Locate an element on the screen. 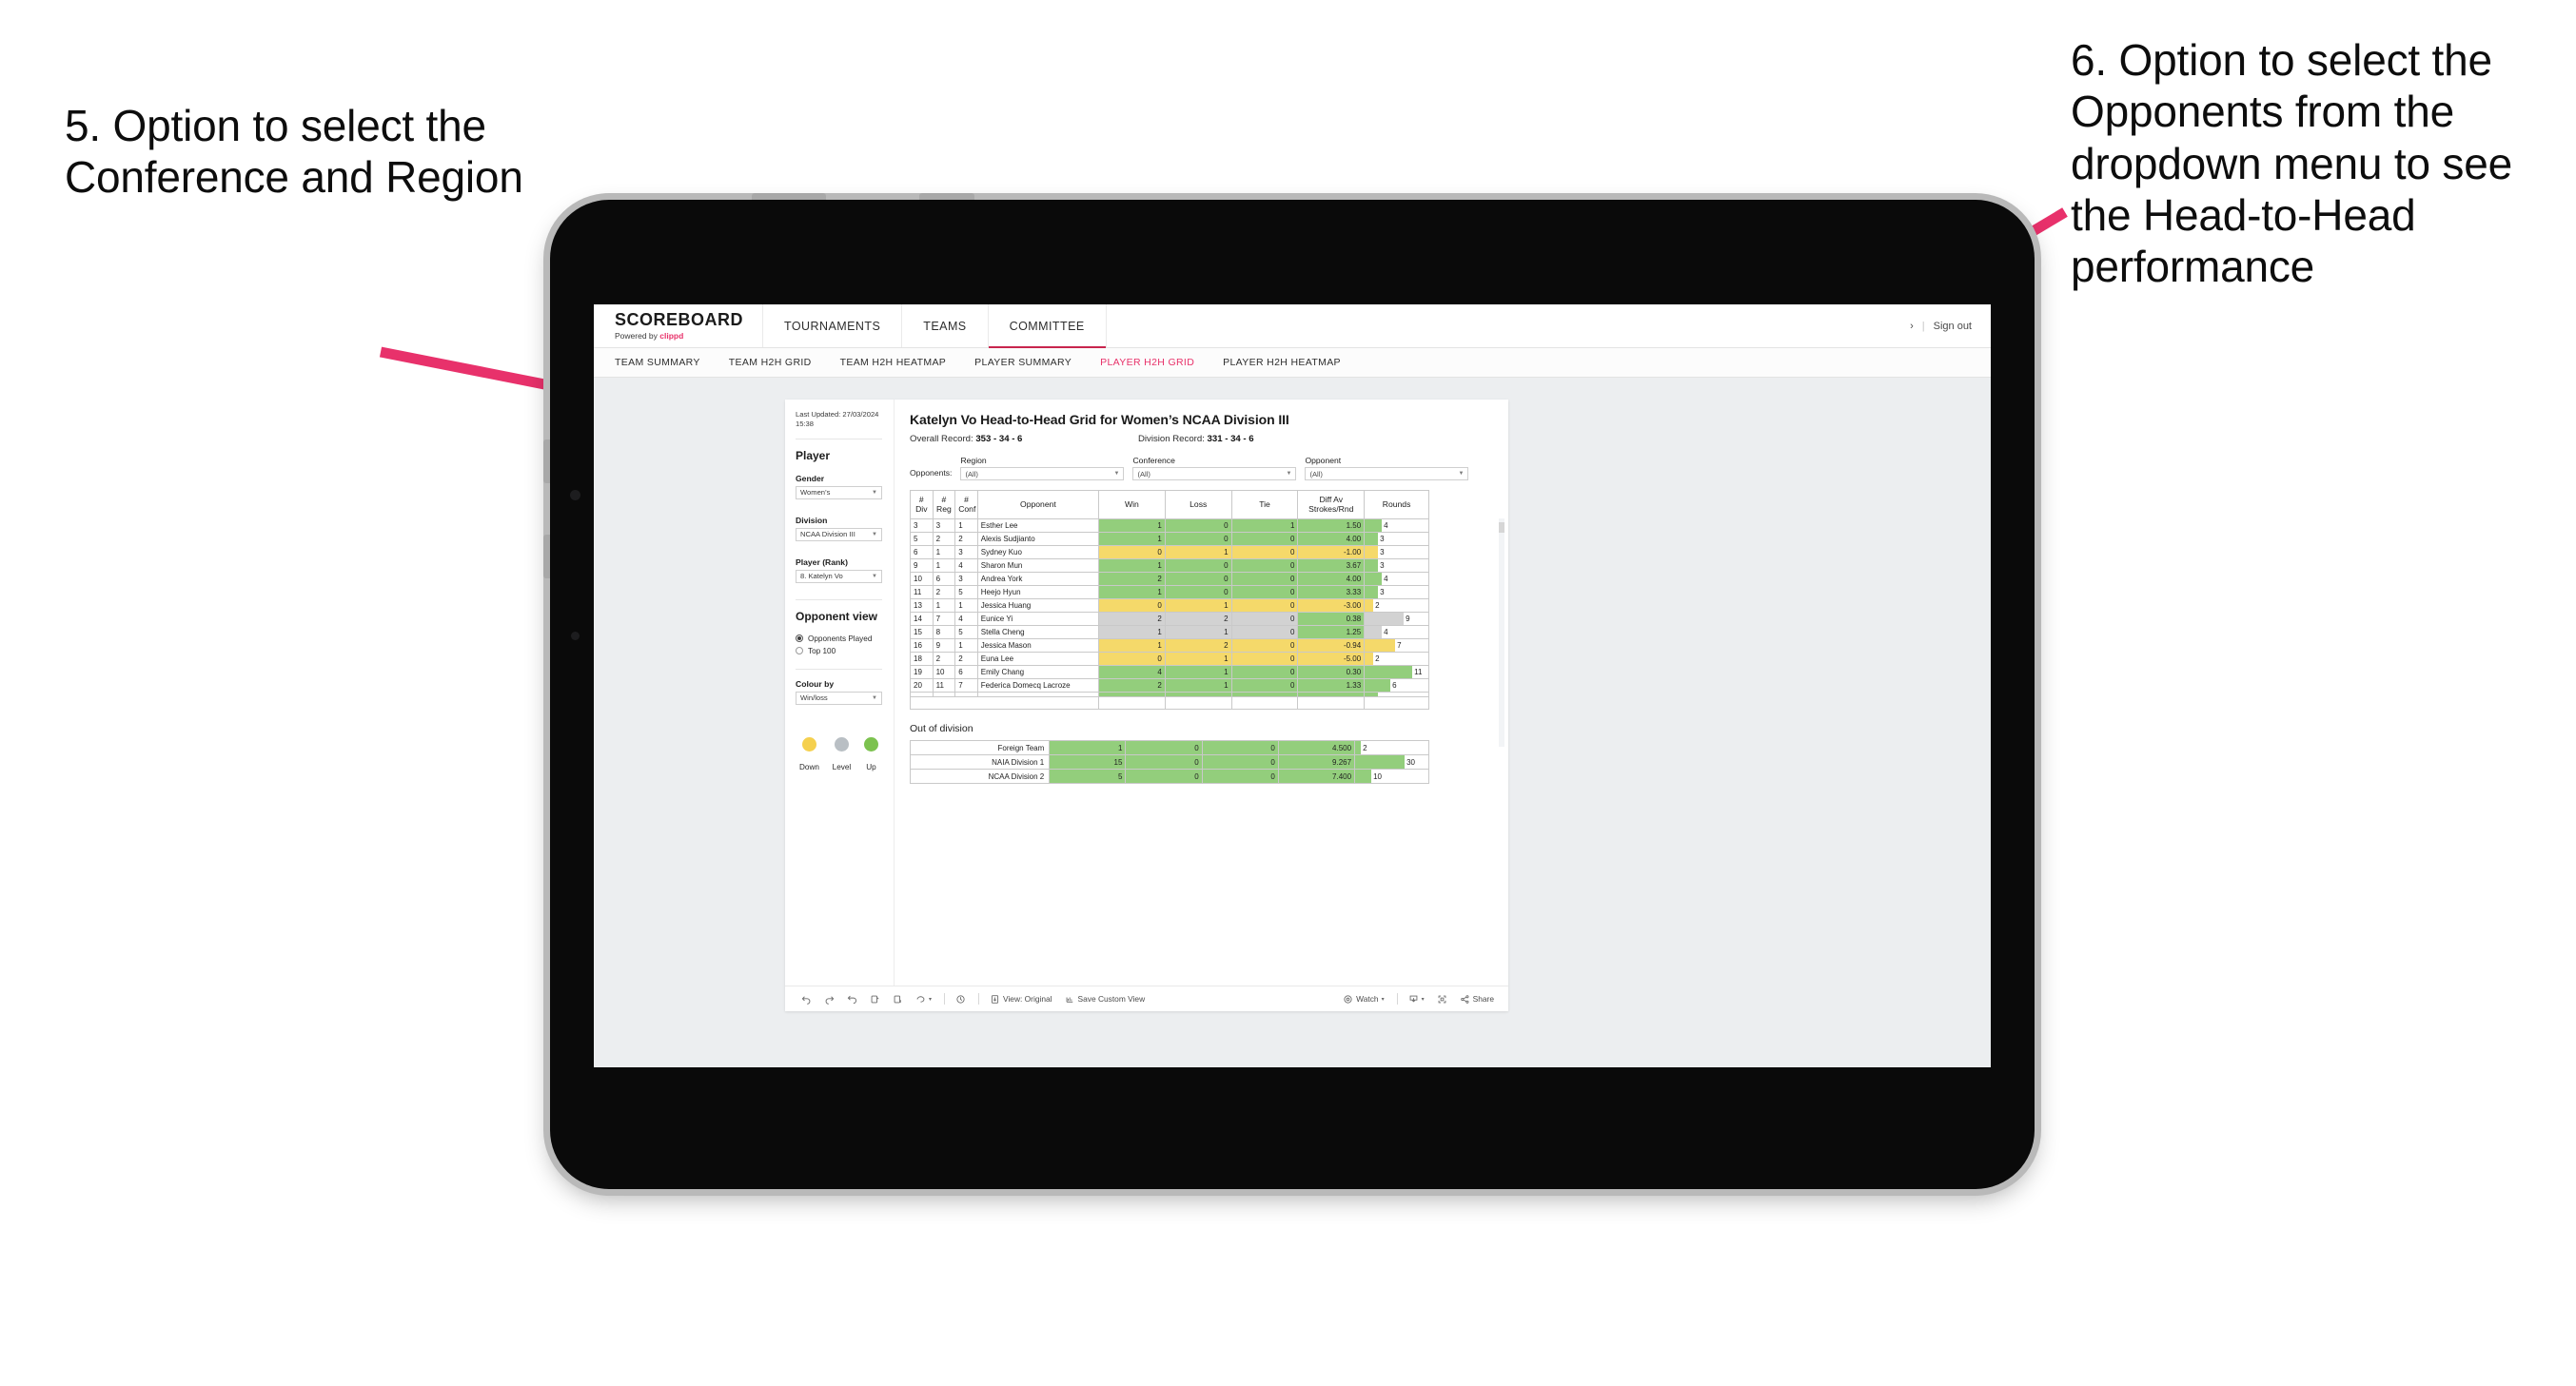  region-select: (All) ▼ is located at coordinates (1042, 473).